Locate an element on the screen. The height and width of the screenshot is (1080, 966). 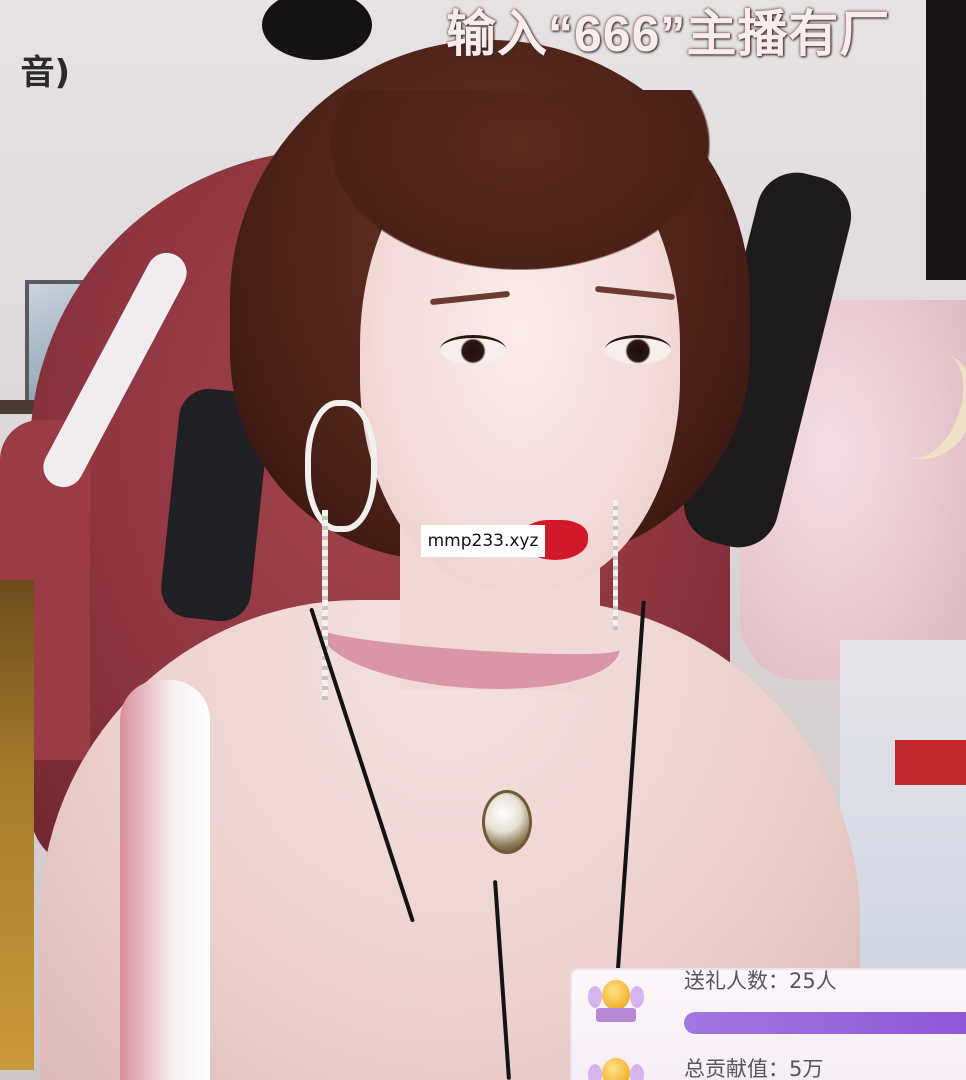
streamer-bangs is located at coordinates (520, 180).